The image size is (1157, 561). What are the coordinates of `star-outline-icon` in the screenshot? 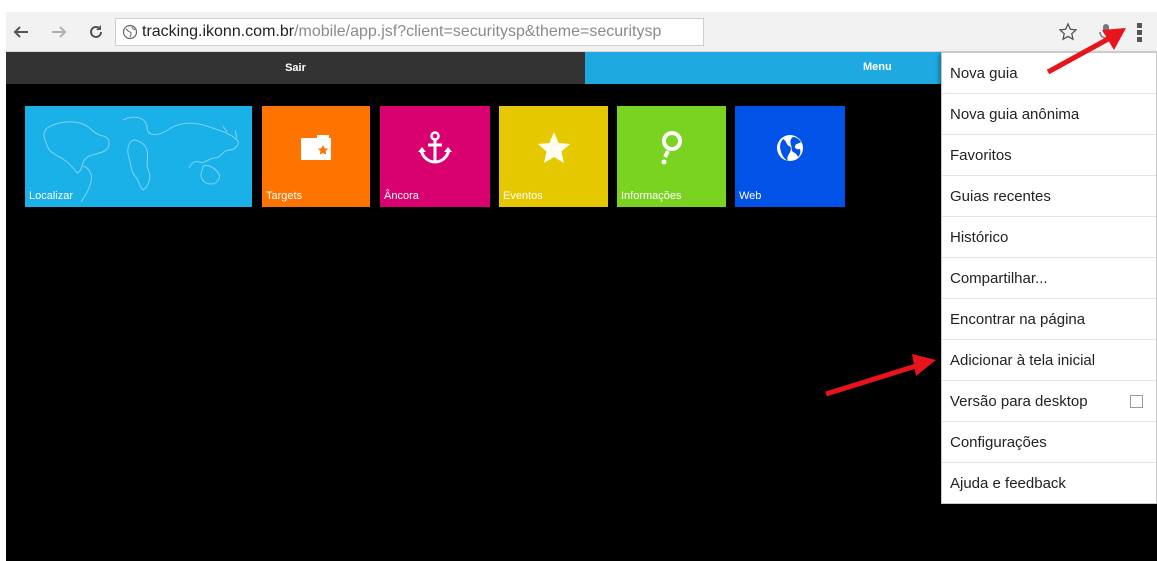 It's located at (1068, 31).